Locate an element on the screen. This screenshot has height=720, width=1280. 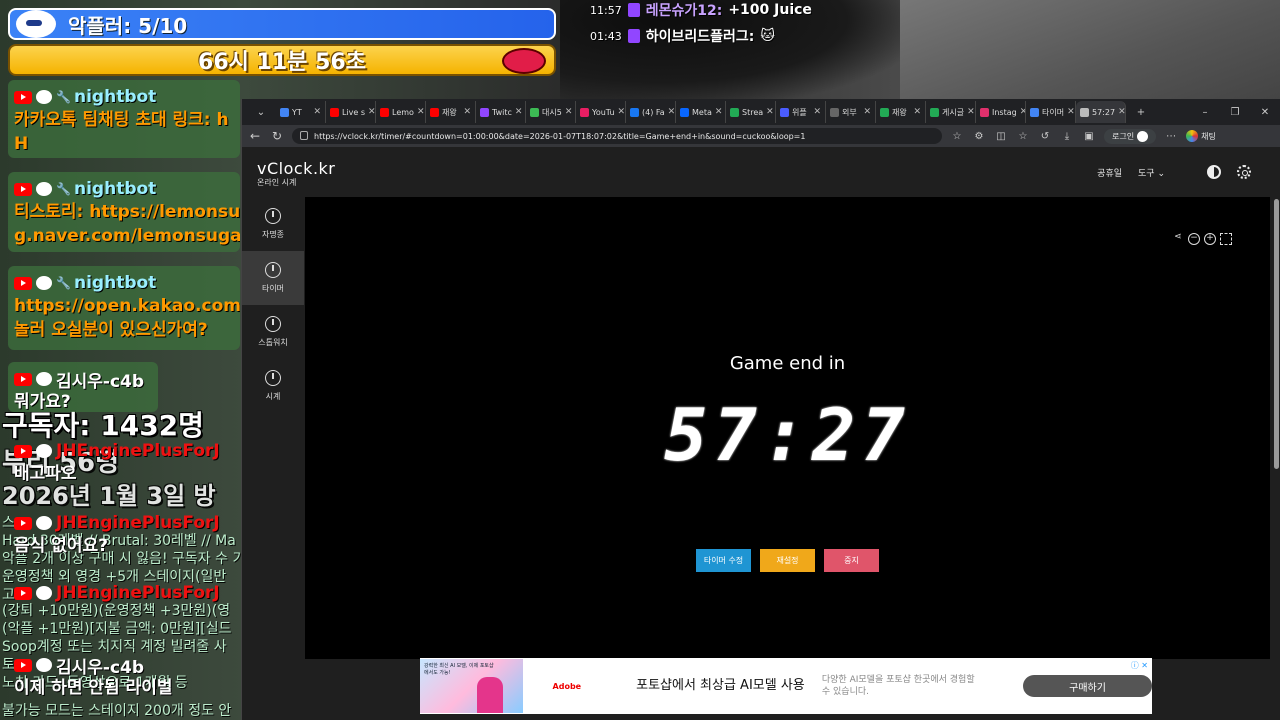
browser-tab: Meta ✕ is located at coordinates (701, 112).